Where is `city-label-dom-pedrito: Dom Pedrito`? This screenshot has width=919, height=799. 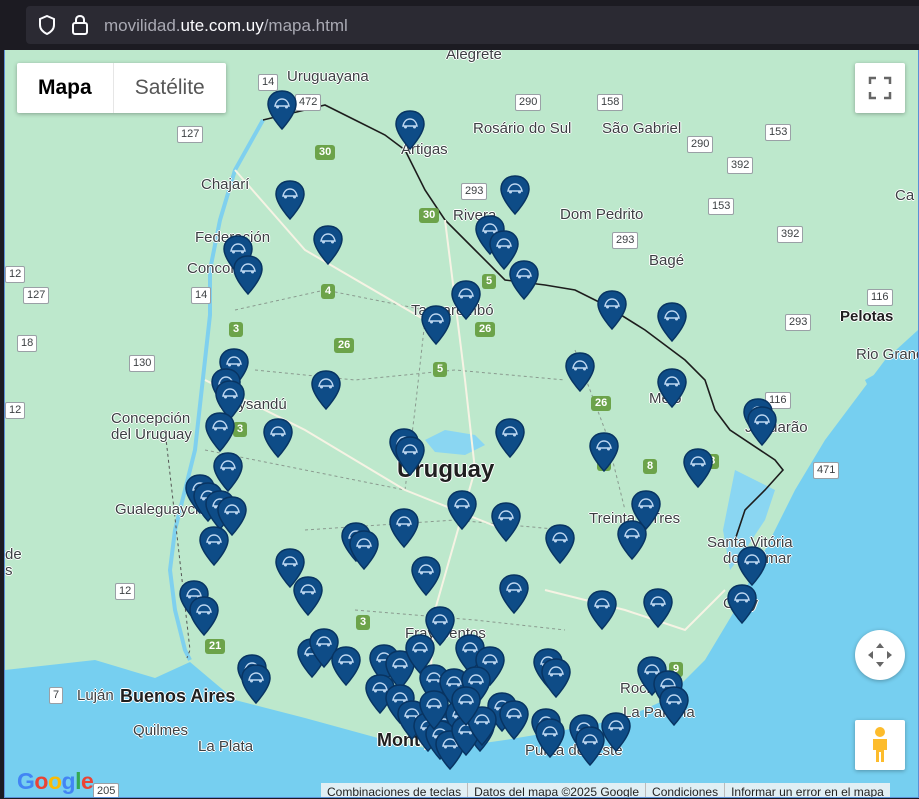 city-label-dom-pedrito: Dom Pedrito is located at coordinates (602, 214).